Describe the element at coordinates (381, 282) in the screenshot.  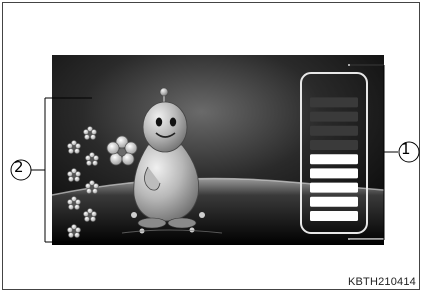
I see `figure-code: KBTH210414` at that location.